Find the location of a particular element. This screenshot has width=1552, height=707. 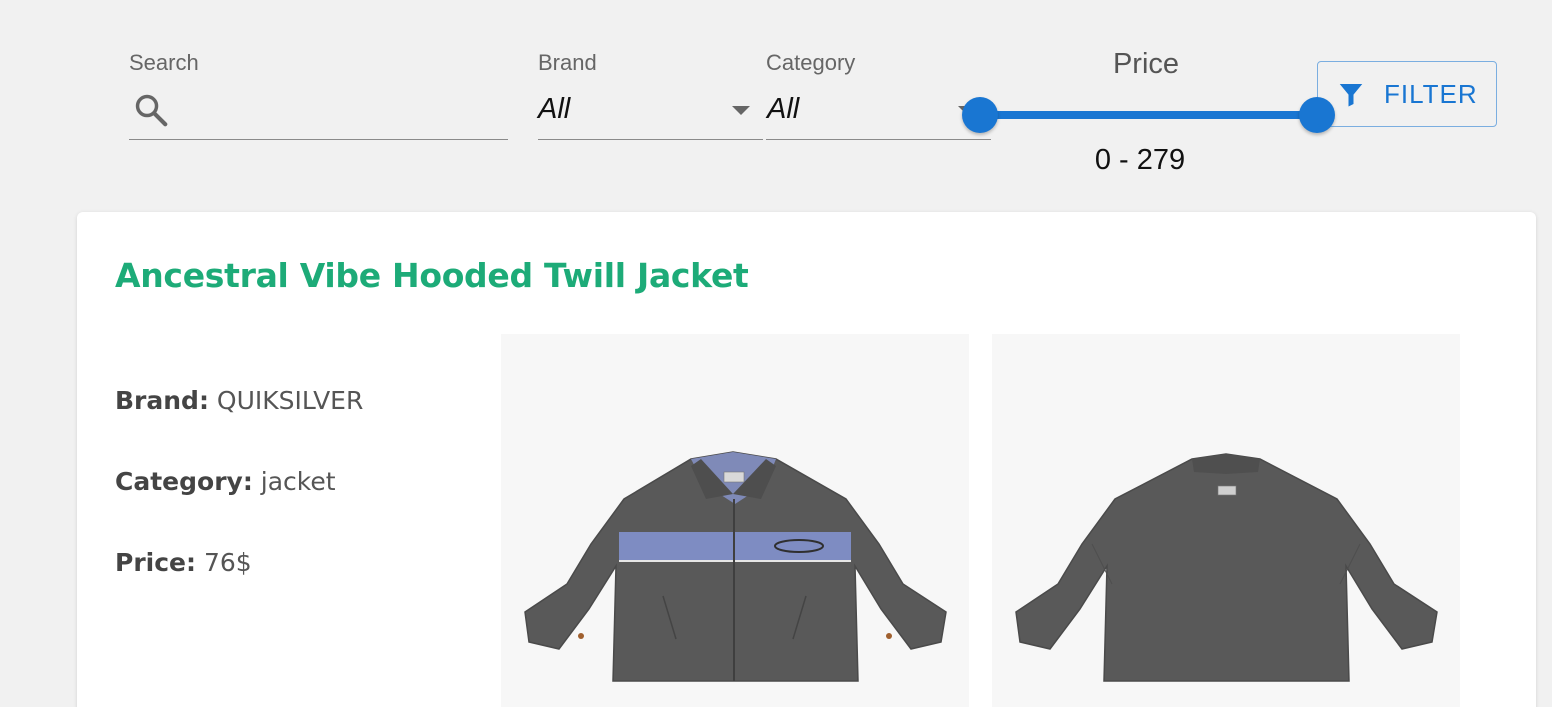

jacket-front-image is located at coordinates (735, 566).